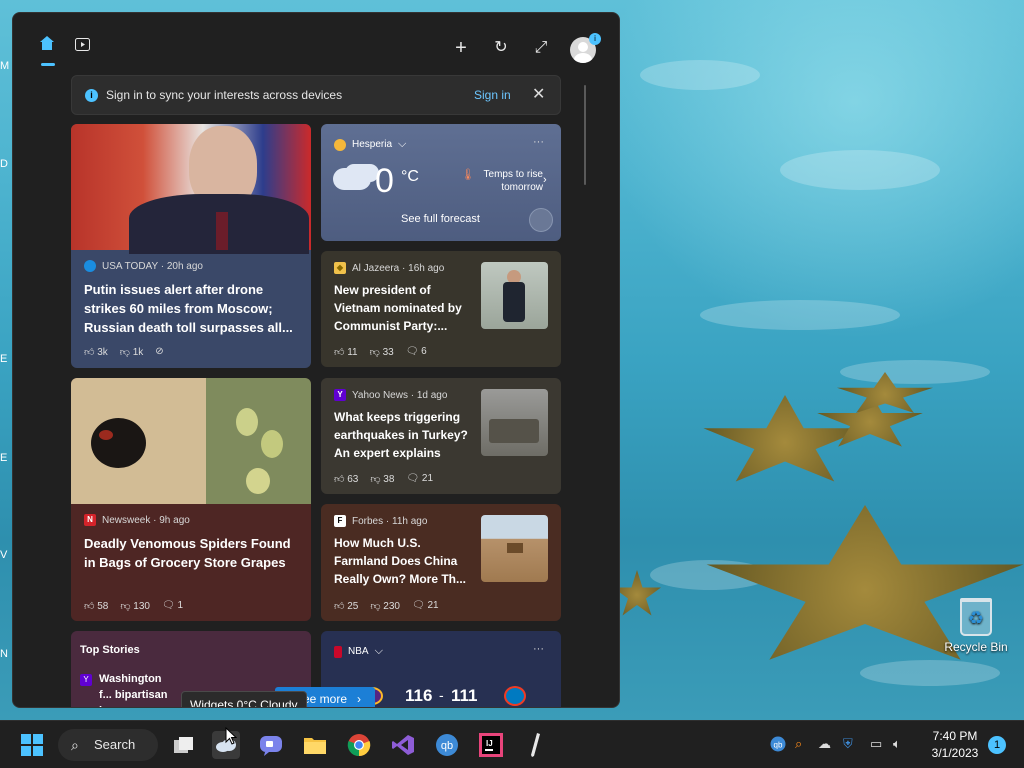 The width and height of the screenshot is (1024, 768). Describe the element at coordinates (955, 753) in the screenshot. I see `clock-date: 3/1/2023` at that location.